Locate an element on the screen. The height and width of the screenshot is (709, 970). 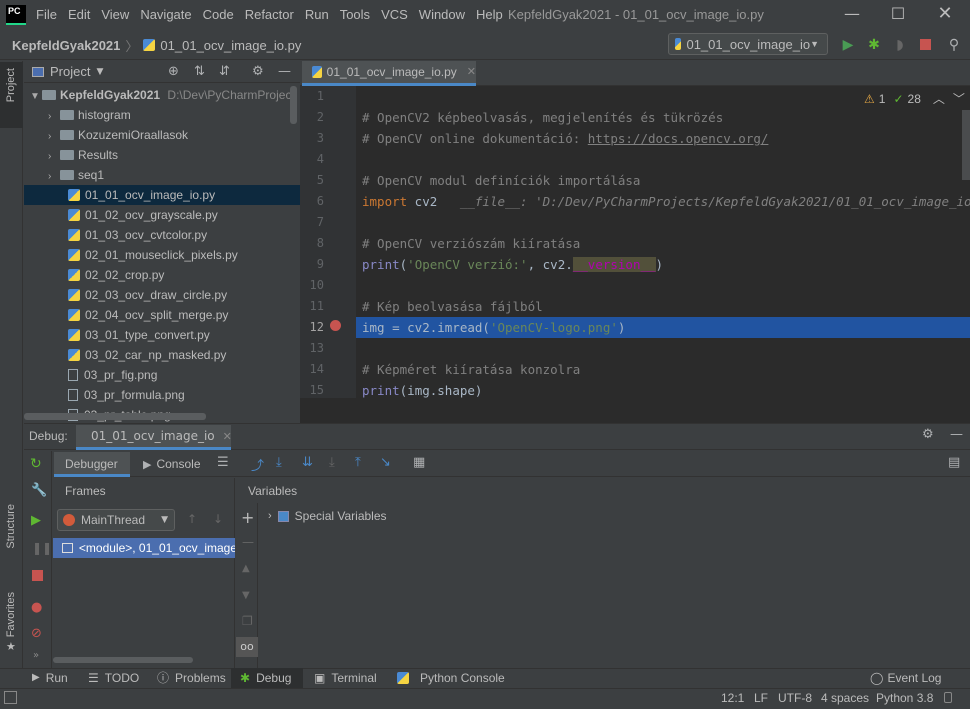
lock-icon is located at coordinates (948, 697).